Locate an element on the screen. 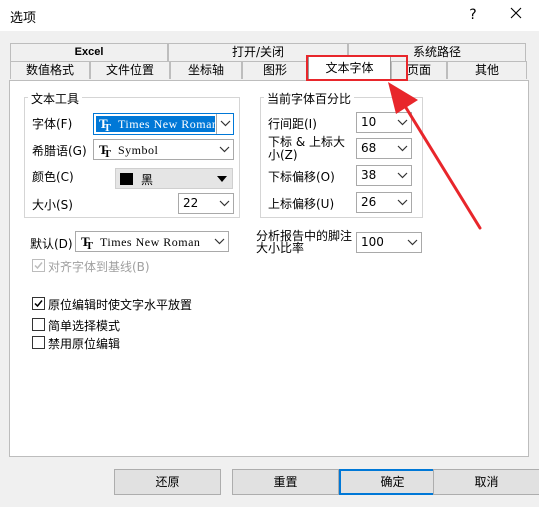  disable-inplace-label: 禁用原位编辑 is located at coordinates (84, 344).